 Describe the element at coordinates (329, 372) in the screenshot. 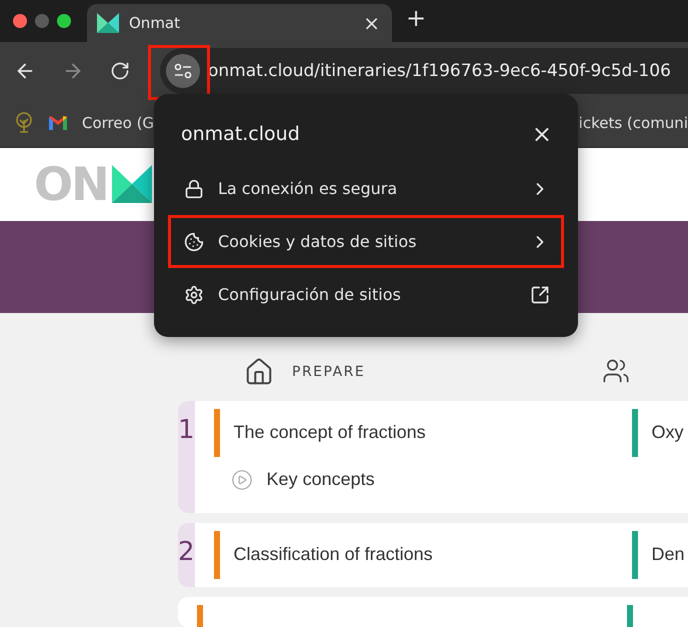

I see `column-header: PREPARE` at that location.